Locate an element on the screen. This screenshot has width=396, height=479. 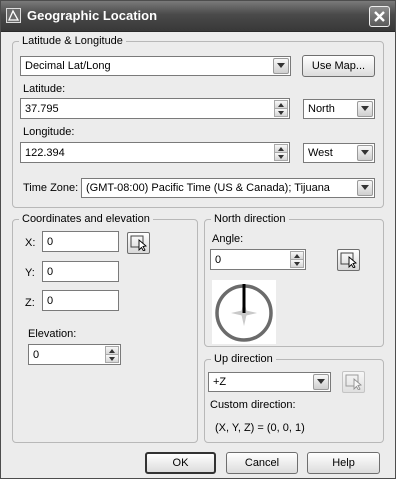
timezone-label: Time Zone: is located at coordinates (51, 188).